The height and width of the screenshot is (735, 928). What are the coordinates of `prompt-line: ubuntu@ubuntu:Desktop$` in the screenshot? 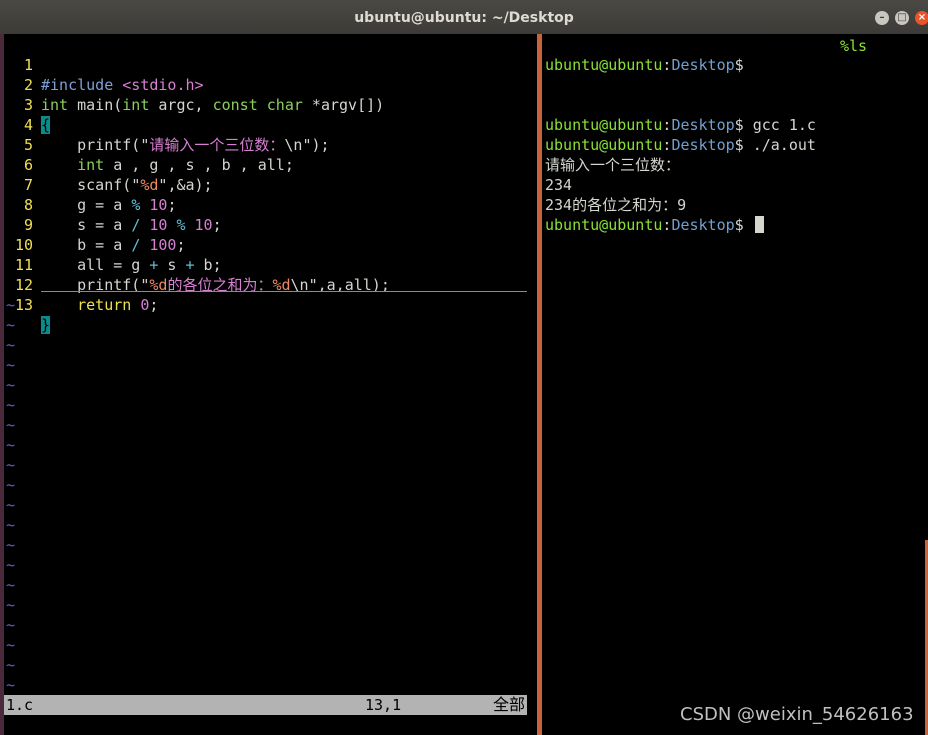 It's located at (644, 65).